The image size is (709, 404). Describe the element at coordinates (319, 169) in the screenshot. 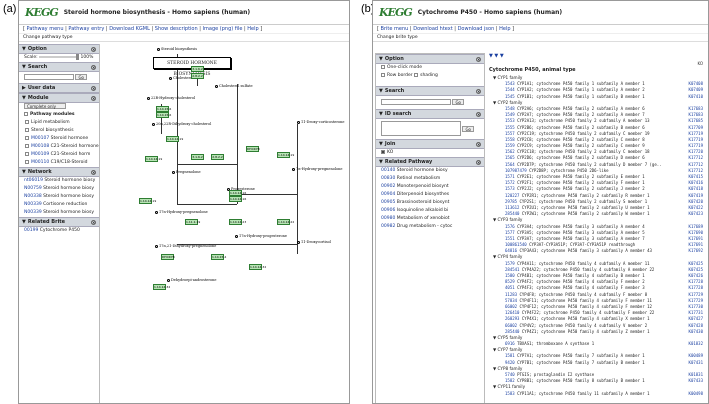

I see `compound-label: 7α-Hydroxy-pregnenolone` at that location.